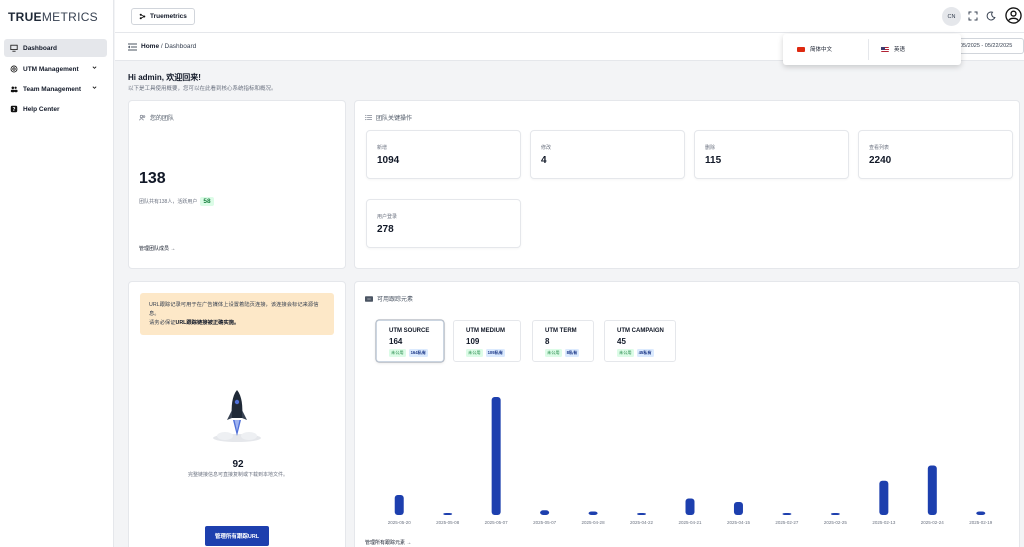 This screenshot has width=1024, height=547. What do you see at coordinates (51, 69) in the screenshot?
I see `sidebar-item-label: UTM Management` at bounding box center [51, 69].